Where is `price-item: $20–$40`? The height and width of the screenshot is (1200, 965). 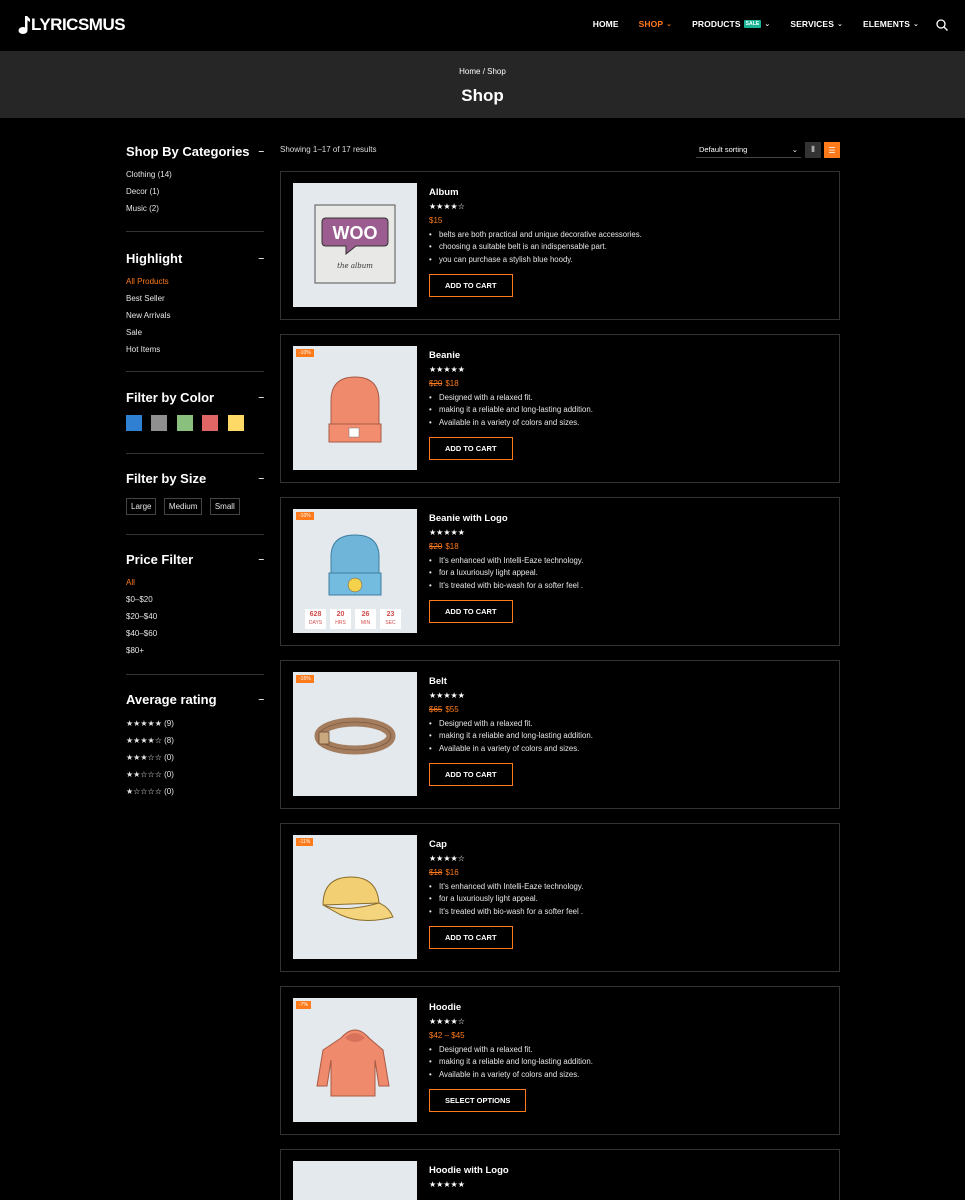
price-item: $20–$40 is located at coordinates (195, 616).